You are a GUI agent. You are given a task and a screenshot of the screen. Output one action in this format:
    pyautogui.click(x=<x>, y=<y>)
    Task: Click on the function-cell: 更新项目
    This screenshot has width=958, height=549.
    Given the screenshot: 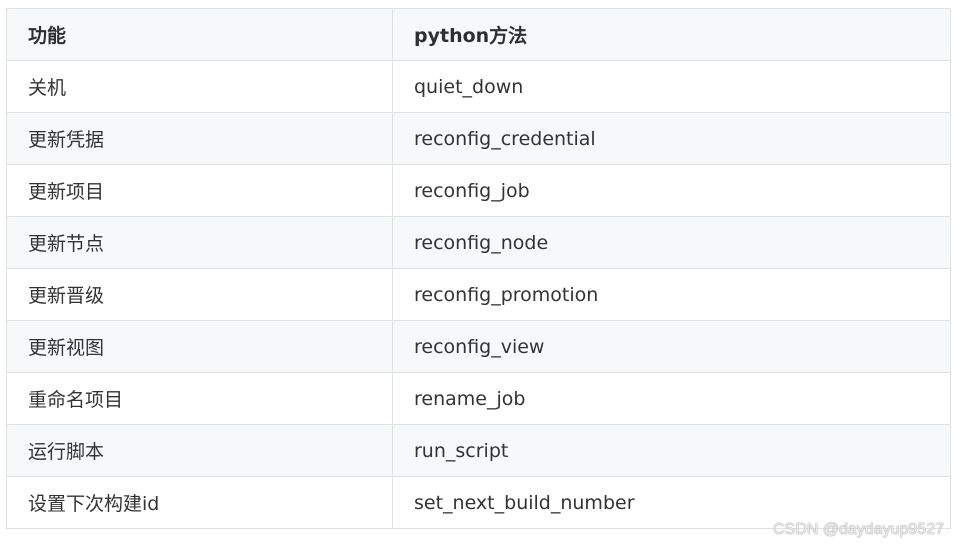 What is the action you would take?
    pyautogui.click(x=199, y=190)
    